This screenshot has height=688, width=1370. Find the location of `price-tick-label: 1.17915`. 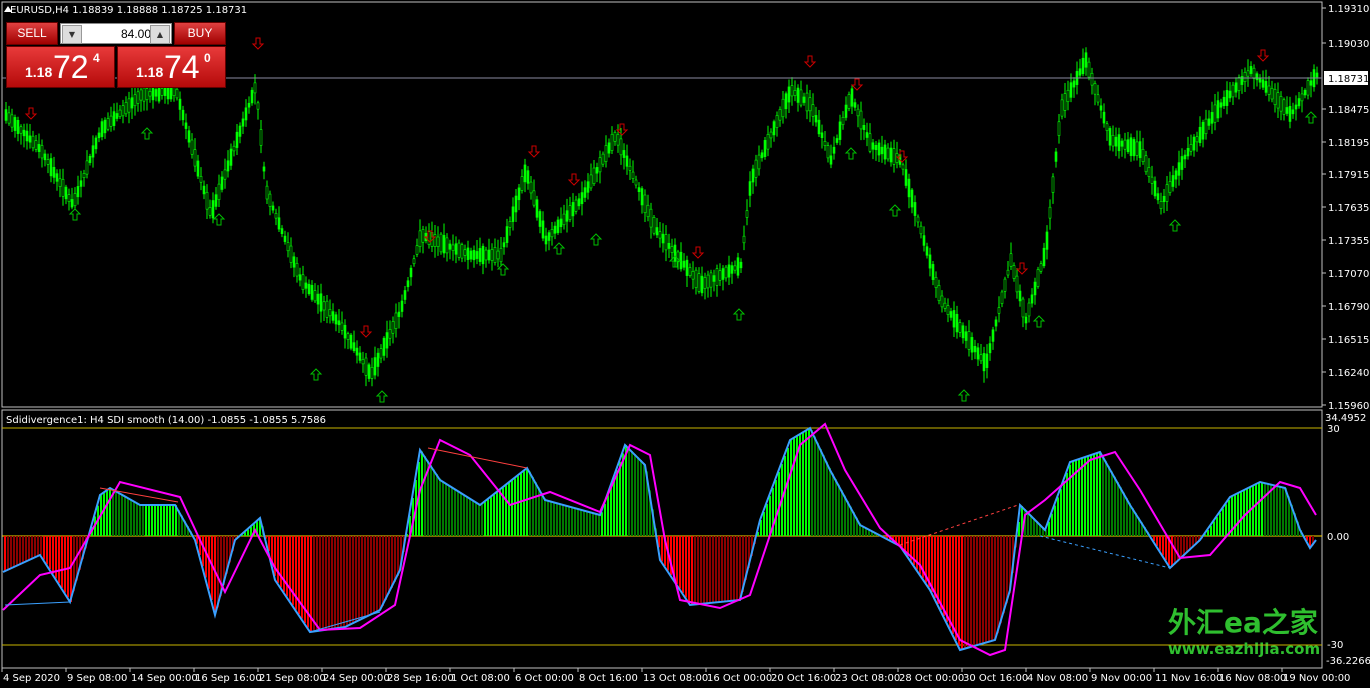

price-tick-label: 1.17915 is located at coordinates (1348, 175).